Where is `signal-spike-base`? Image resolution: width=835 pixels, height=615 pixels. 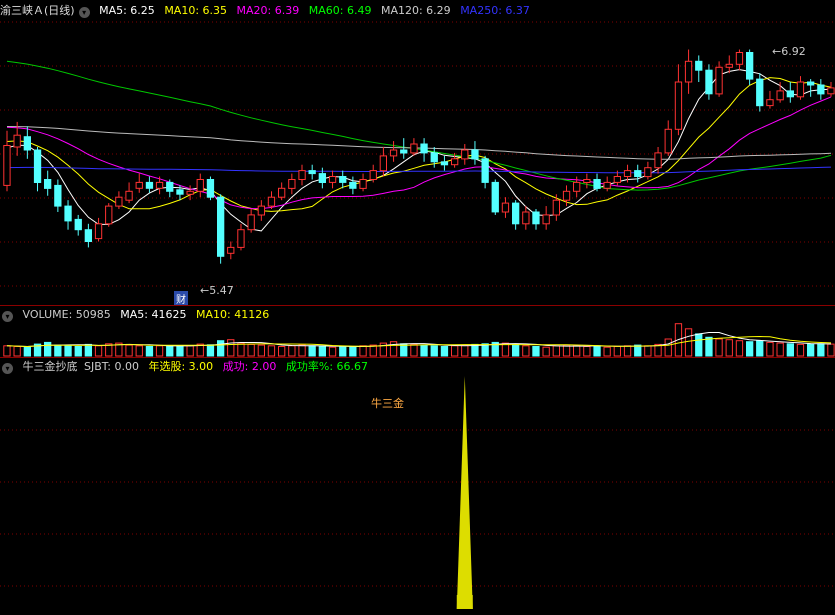 signal-spike-base is located at coordinates (464, 602).